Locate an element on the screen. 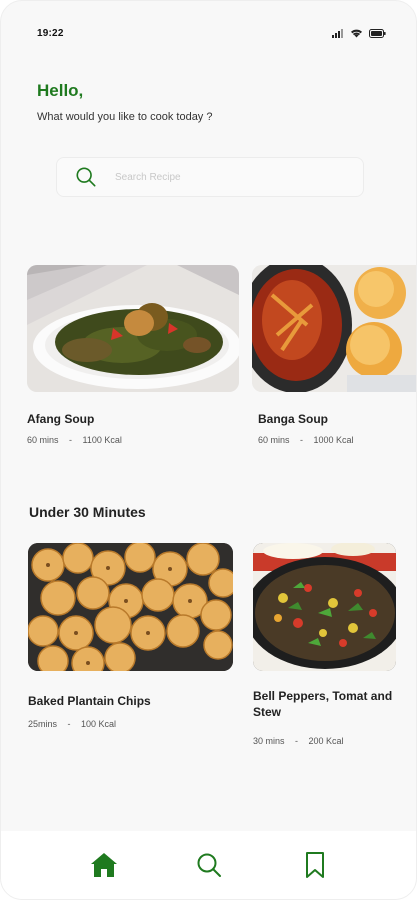 Image resolution: width=417 pixels, height=900 pixels. recipe-meta: 60 mins - 1100 Kcal is located at coordinates (133, 440).